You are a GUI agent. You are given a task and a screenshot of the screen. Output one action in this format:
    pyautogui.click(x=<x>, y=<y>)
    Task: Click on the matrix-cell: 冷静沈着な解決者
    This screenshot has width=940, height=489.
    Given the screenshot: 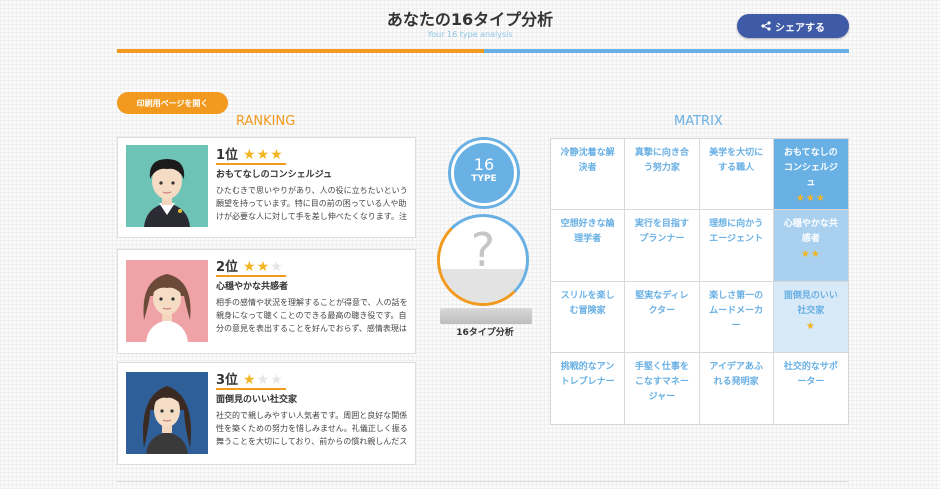 What is the action you would take?
    pyautogui.click(x=588, y=175)
    